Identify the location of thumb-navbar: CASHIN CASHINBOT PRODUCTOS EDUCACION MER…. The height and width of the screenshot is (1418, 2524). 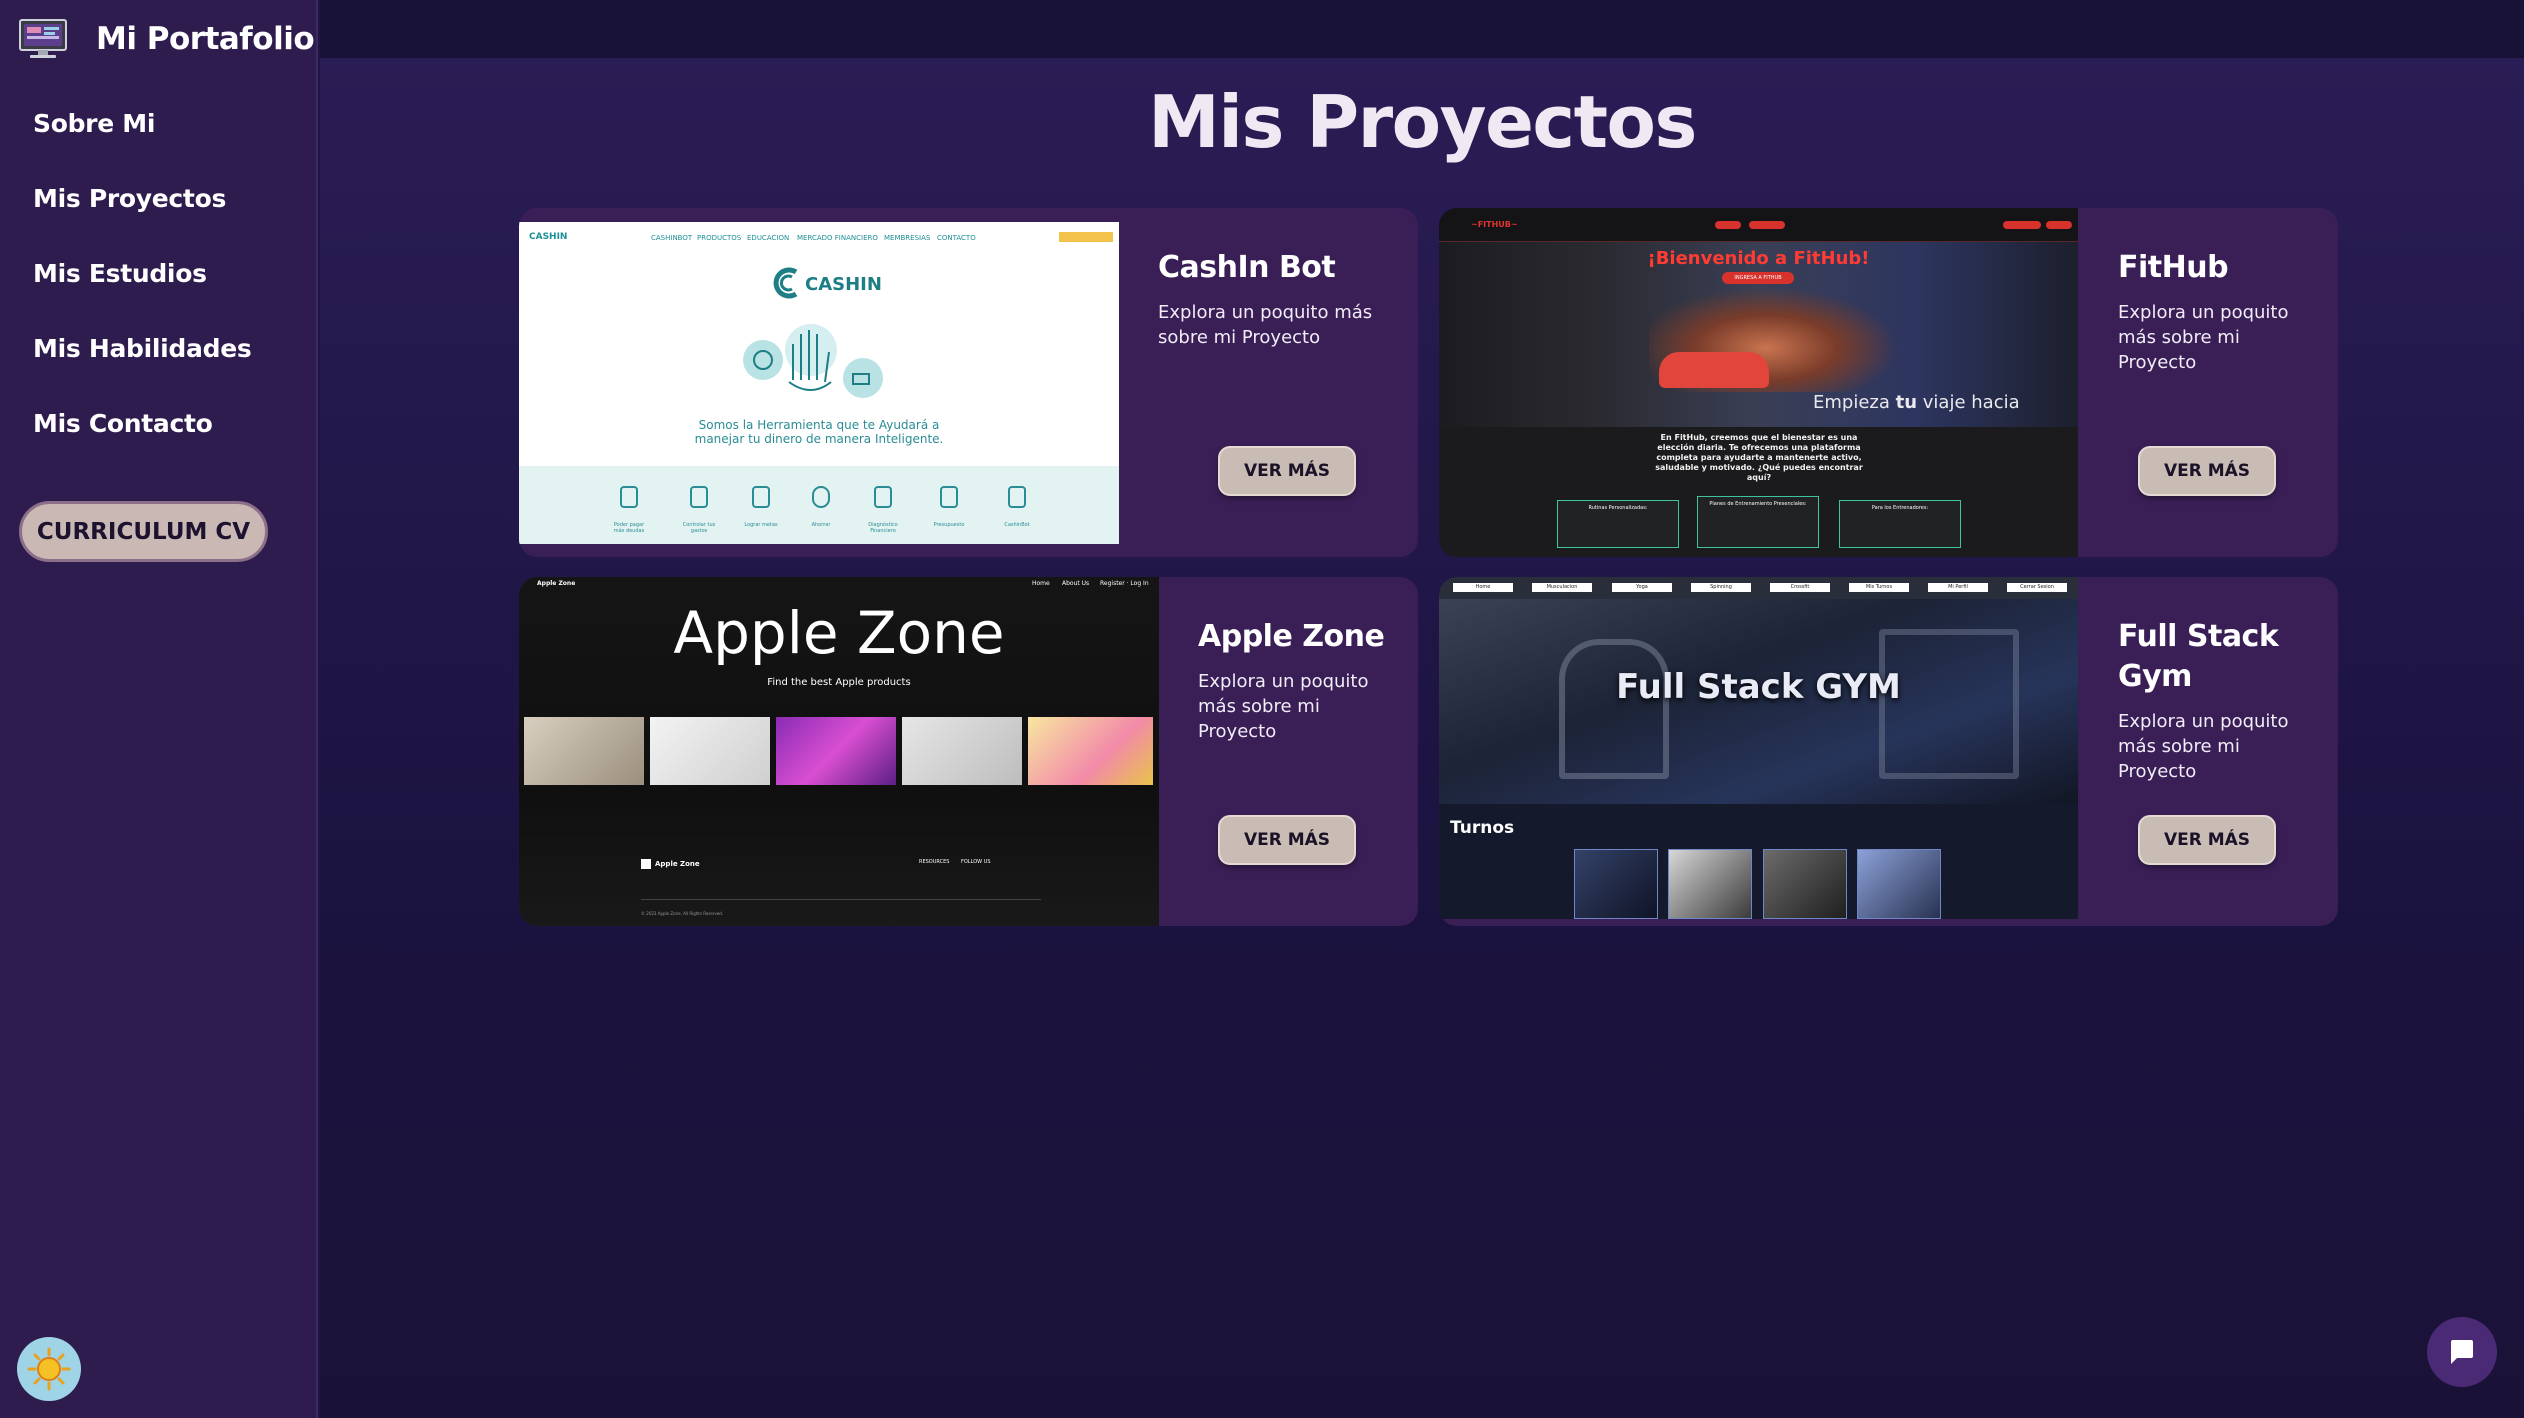
(819, 236).